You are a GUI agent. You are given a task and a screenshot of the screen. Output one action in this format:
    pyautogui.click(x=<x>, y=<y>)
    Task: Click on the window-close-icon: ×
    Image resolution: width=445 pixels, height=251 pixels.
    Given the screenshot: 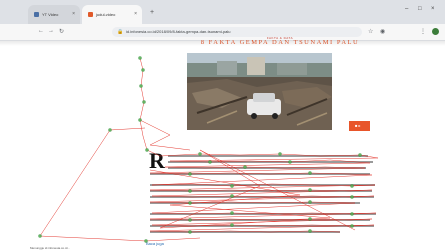 What is the action you would take?
    pyautogui.click(x=433, y=9)
    